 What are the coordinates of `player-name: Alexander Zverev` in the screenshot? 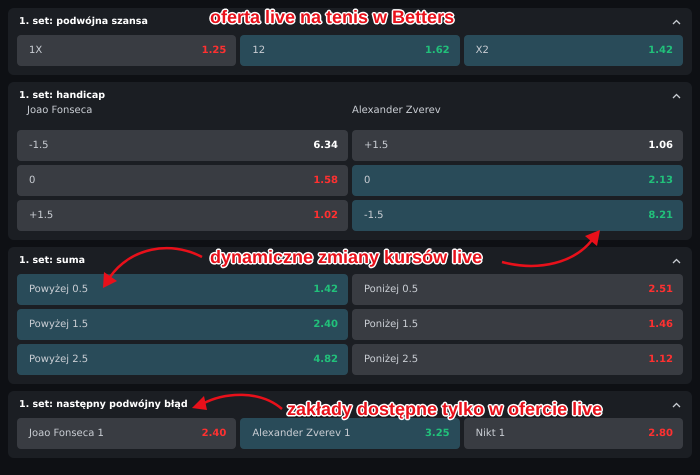 It's located at (397, 110).